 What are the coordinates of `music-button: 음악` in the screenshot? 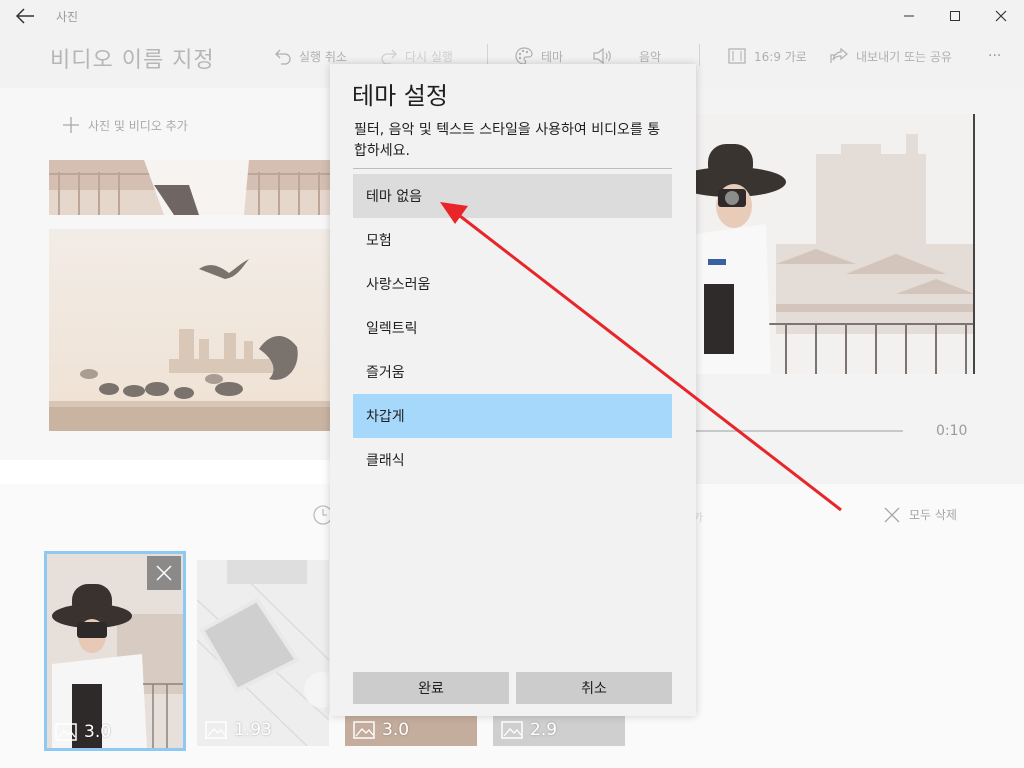 It's located at (626, 56).